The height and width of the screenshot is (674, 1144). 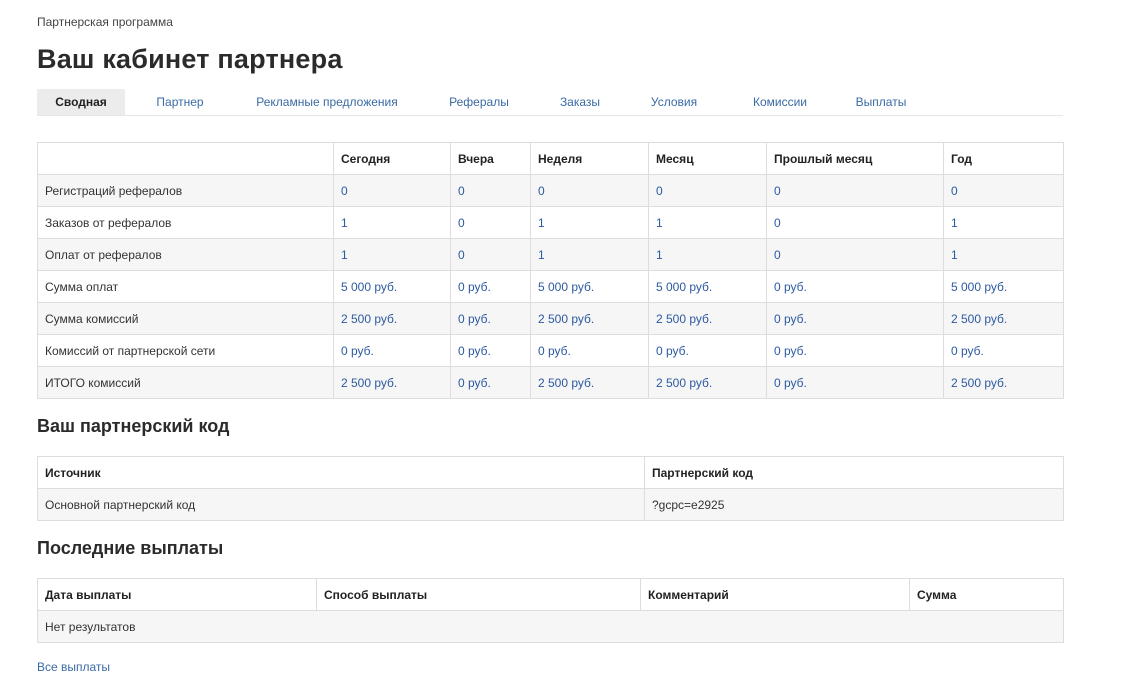 What do you see at coordinates (81, 102) in the screenshot?
I see `tab-summary: Сводная` at bounding box center [81, 102].